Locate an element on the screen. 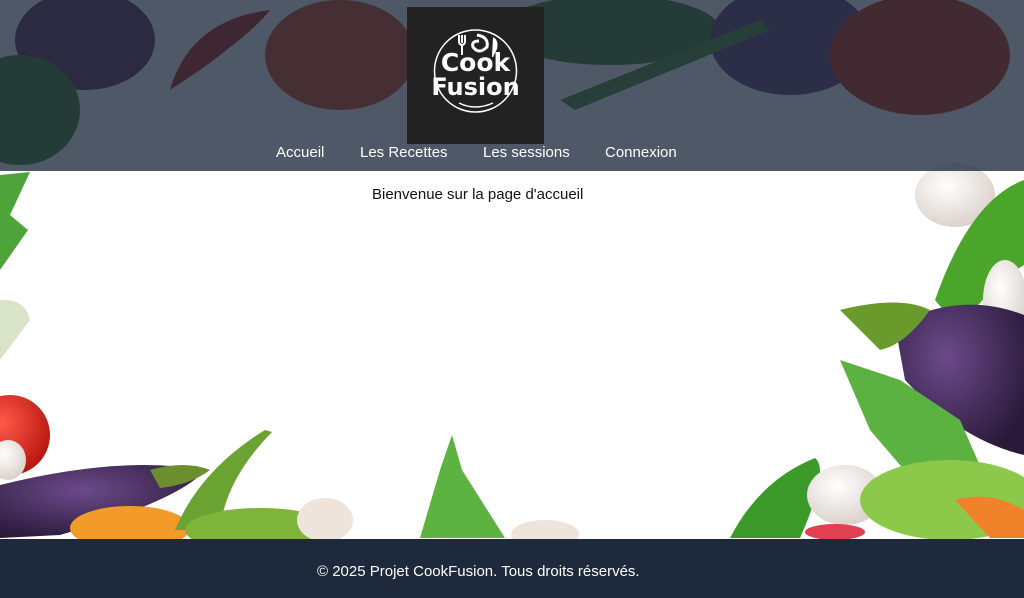  site-logo: Cook Fusion is located at coordinates (475, 75).